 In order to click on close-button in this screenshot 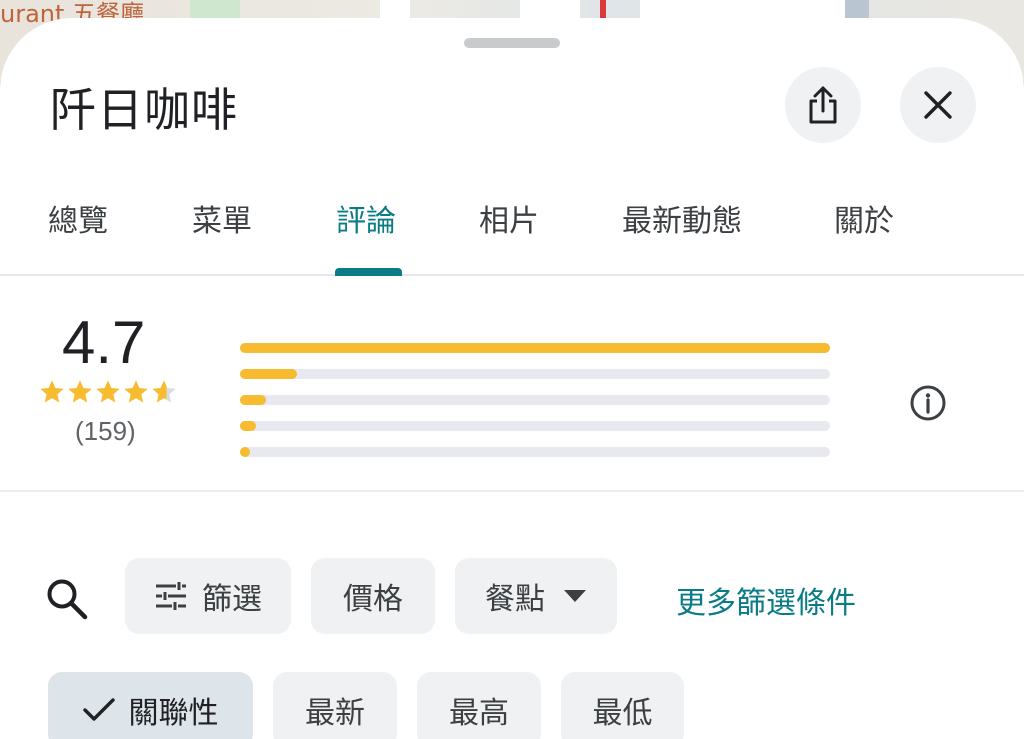, I will do `click(938, 105)`.